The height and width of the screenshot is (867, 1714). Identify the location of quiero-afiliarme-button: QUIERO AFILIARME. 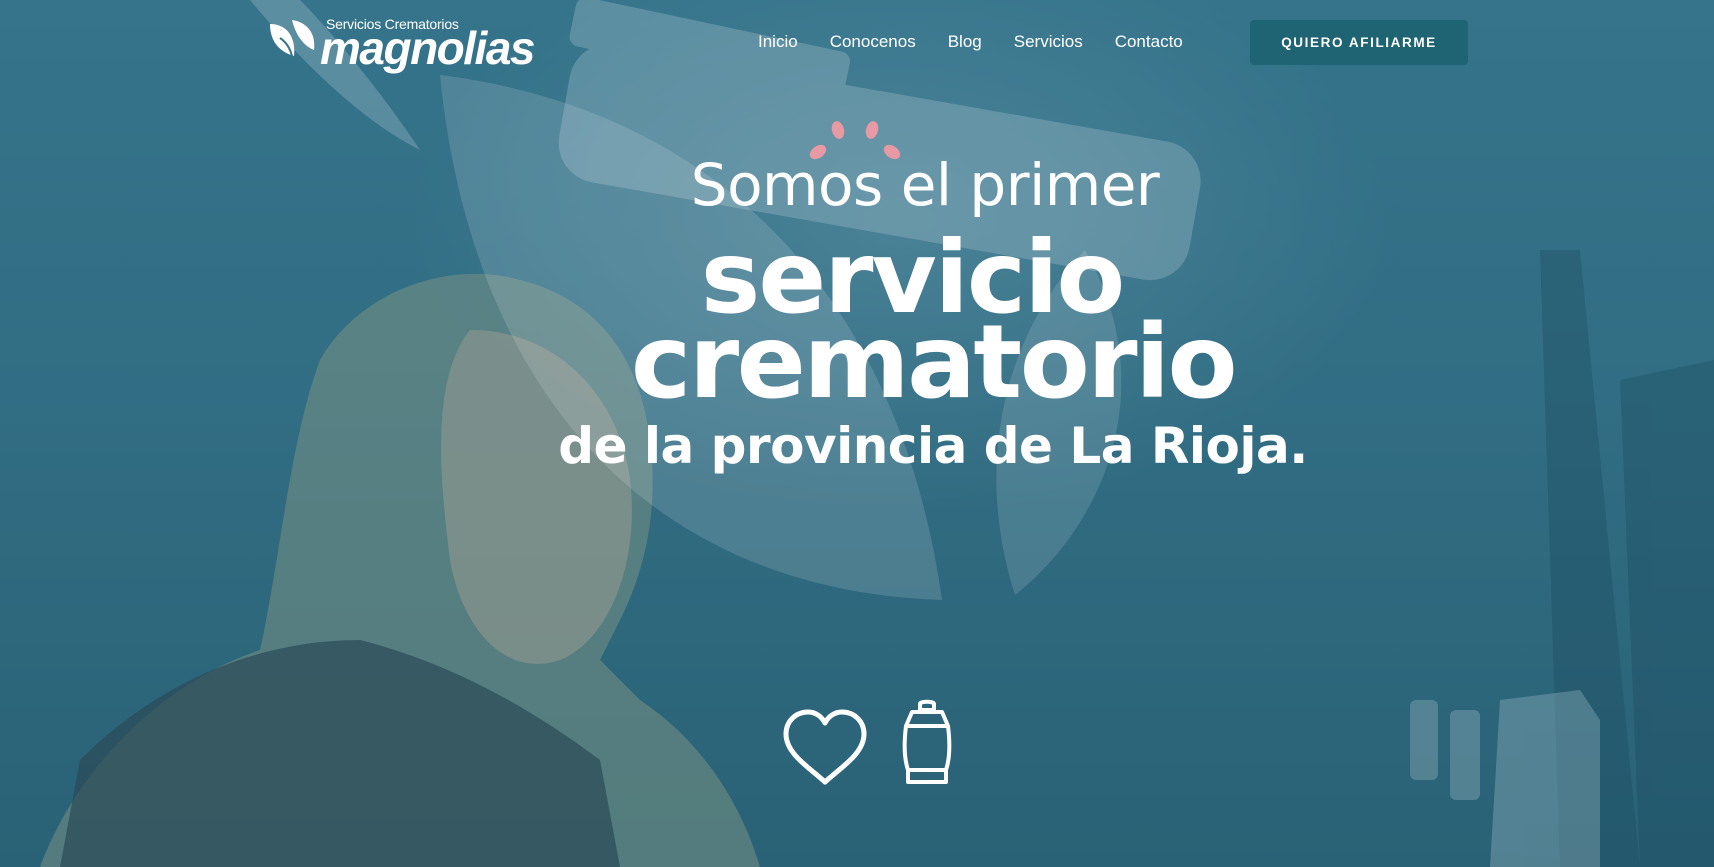
(1359, 42).